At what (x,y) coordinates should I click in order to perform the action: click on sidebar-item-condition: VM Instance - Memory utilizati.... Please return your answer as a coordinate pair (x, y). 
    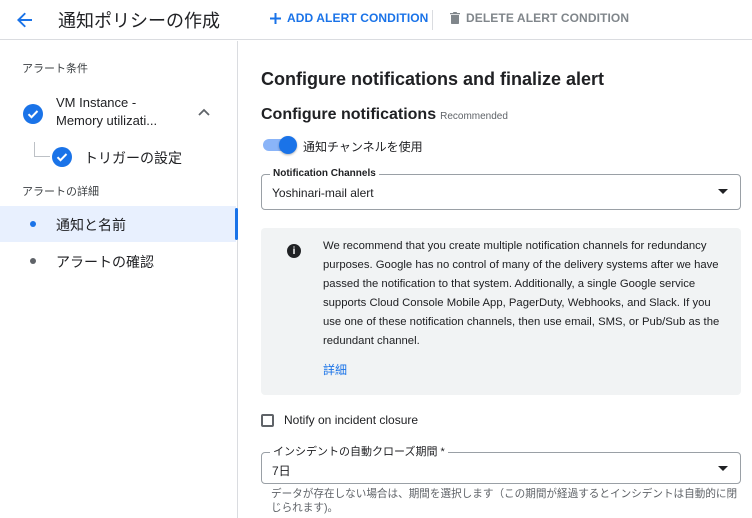
    Looking at the image, I should click on (118, 116).